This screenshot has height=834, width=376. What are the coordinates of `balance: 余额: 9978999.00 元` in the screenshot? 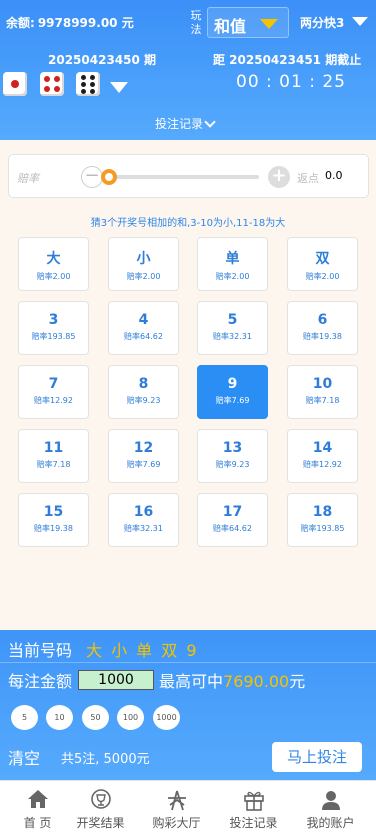 It's located at (70, 22).